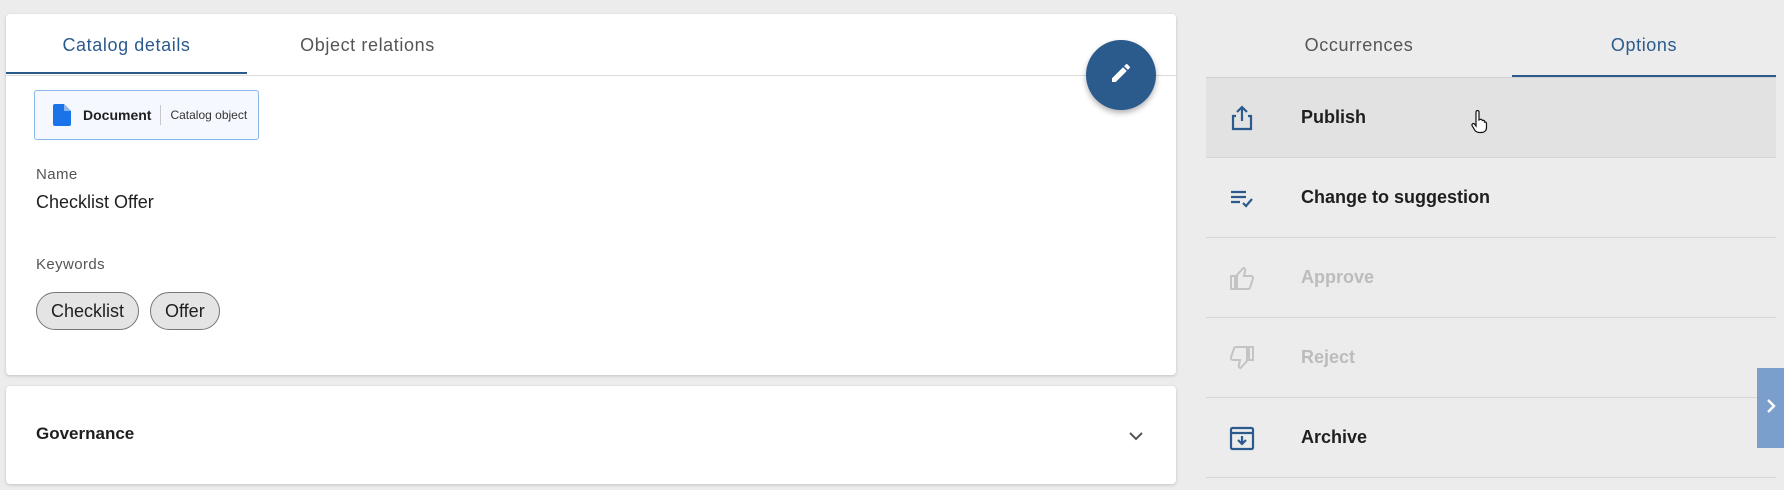 Image resolution: width=1784 pixels, height=490 pixels. Describe the element at coordinates (1395, 197) in the screenshot. I see `change-to-suggestion-label: Change to suggestion` at that location.